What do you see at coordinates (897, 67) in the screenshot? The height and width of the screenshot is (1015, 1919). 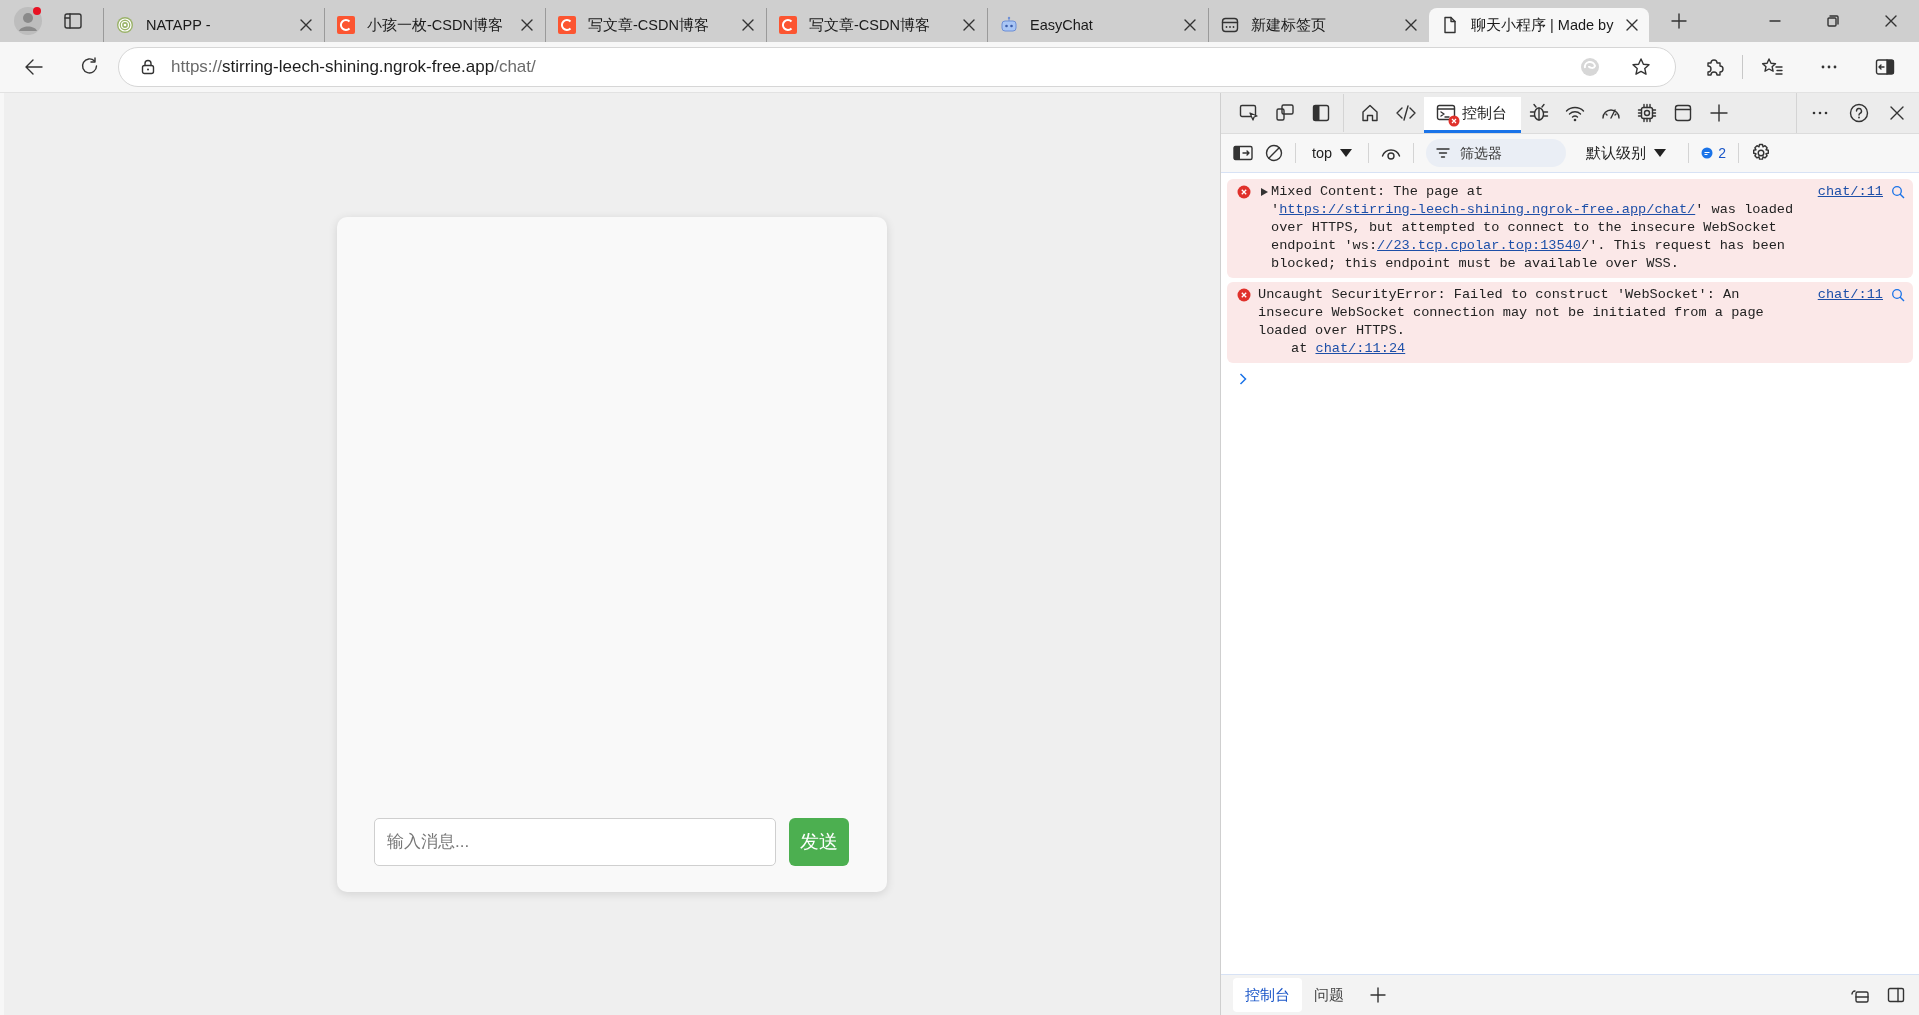 I see `address-bar: https://stirring-leech-shining.ngrok-free.app/chat/` at bounding box center [897, 67].